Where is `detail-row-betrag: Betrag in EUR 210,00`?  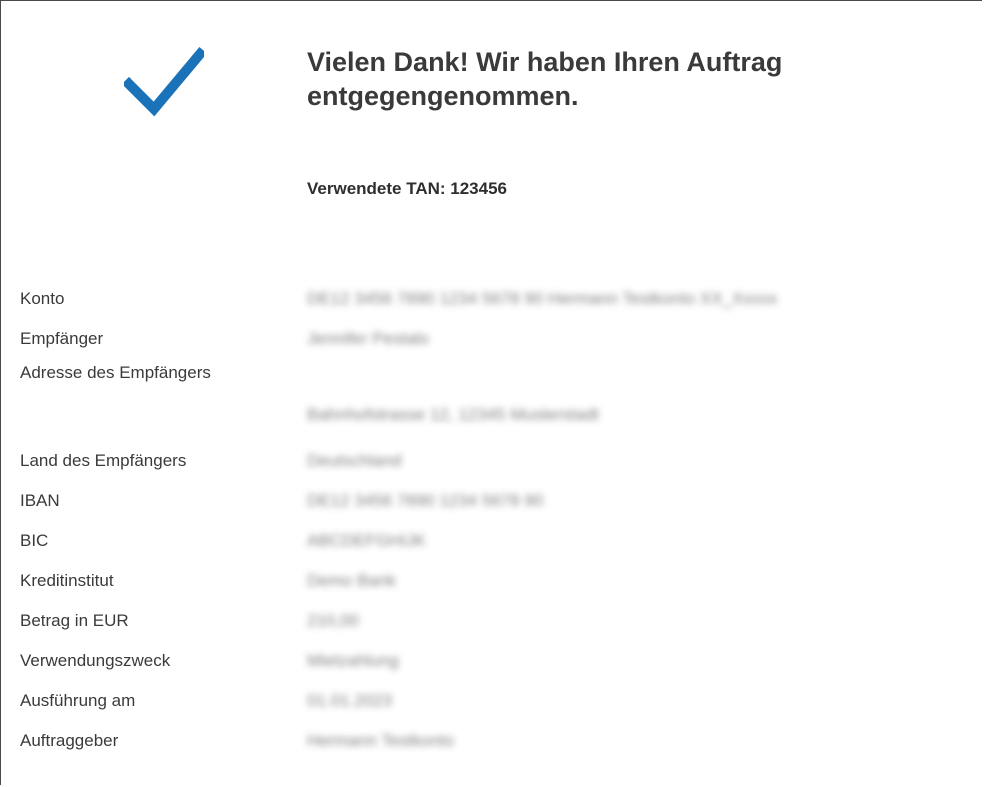
detail-row-betrag: Betrag in EUR 210,00 is located at coordinates (500, 630).